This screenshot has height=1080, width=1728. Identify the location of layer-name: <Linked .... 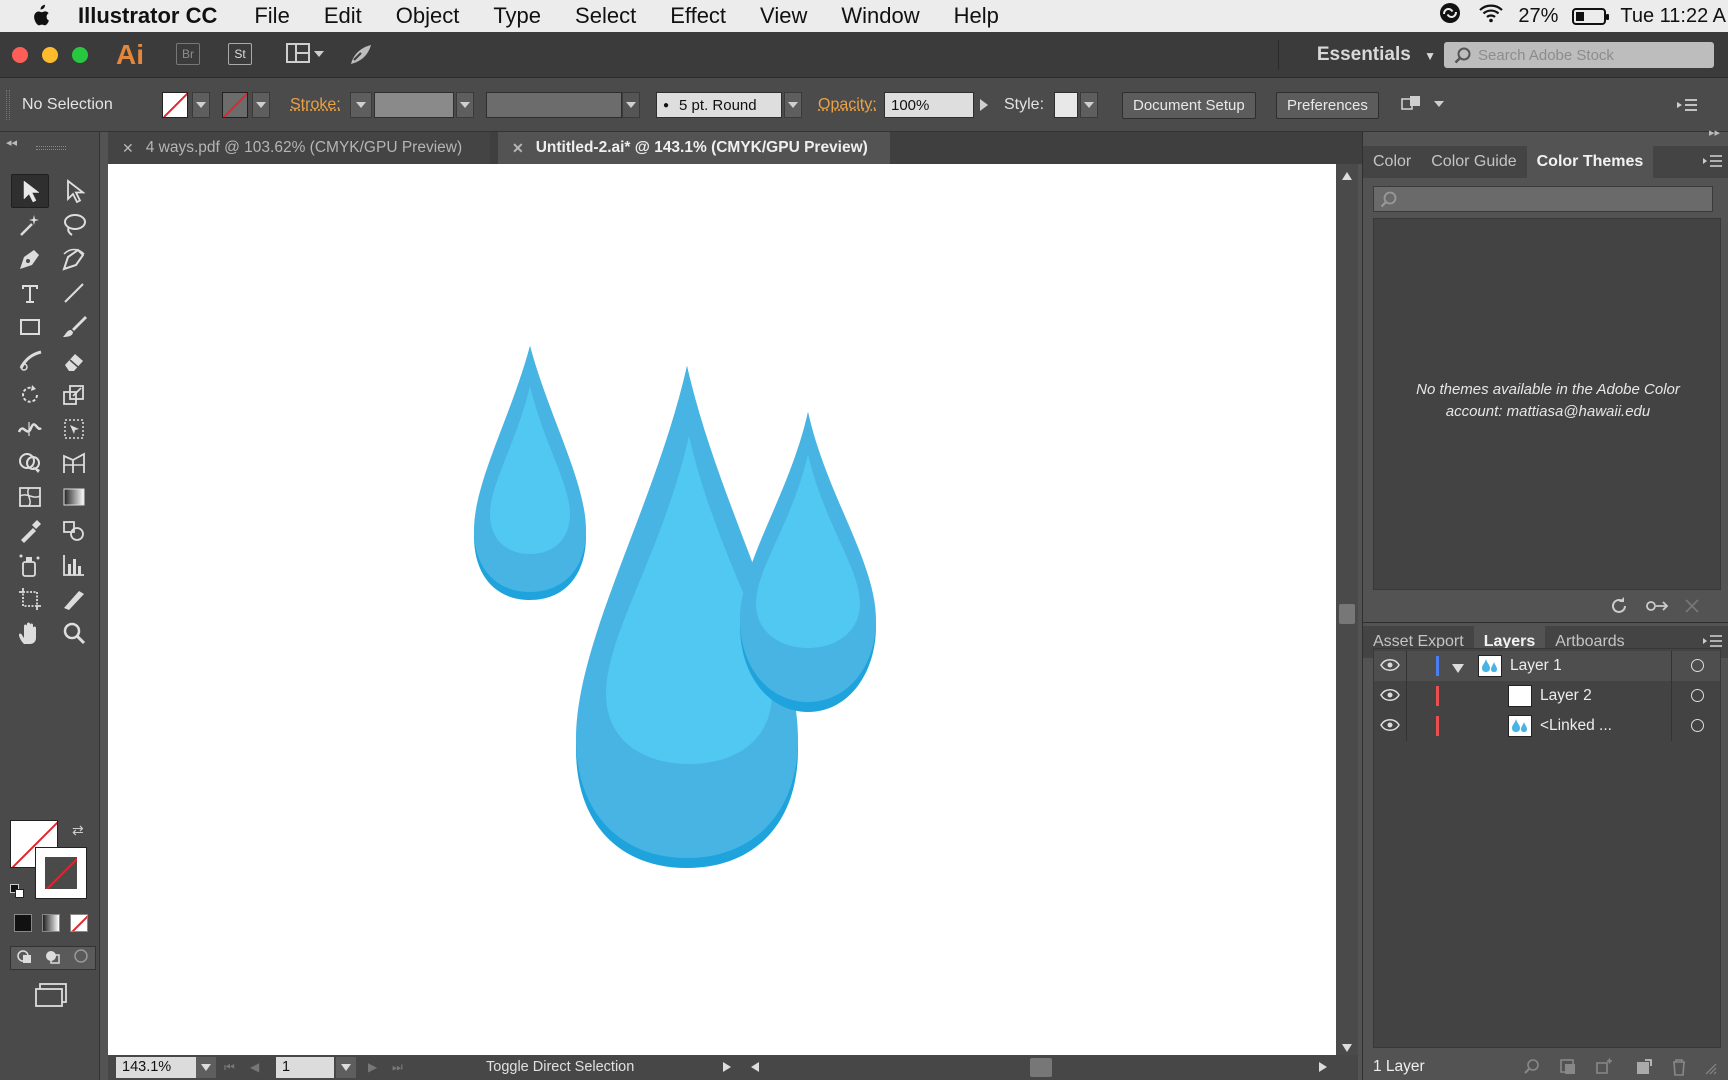
(1576, 726).